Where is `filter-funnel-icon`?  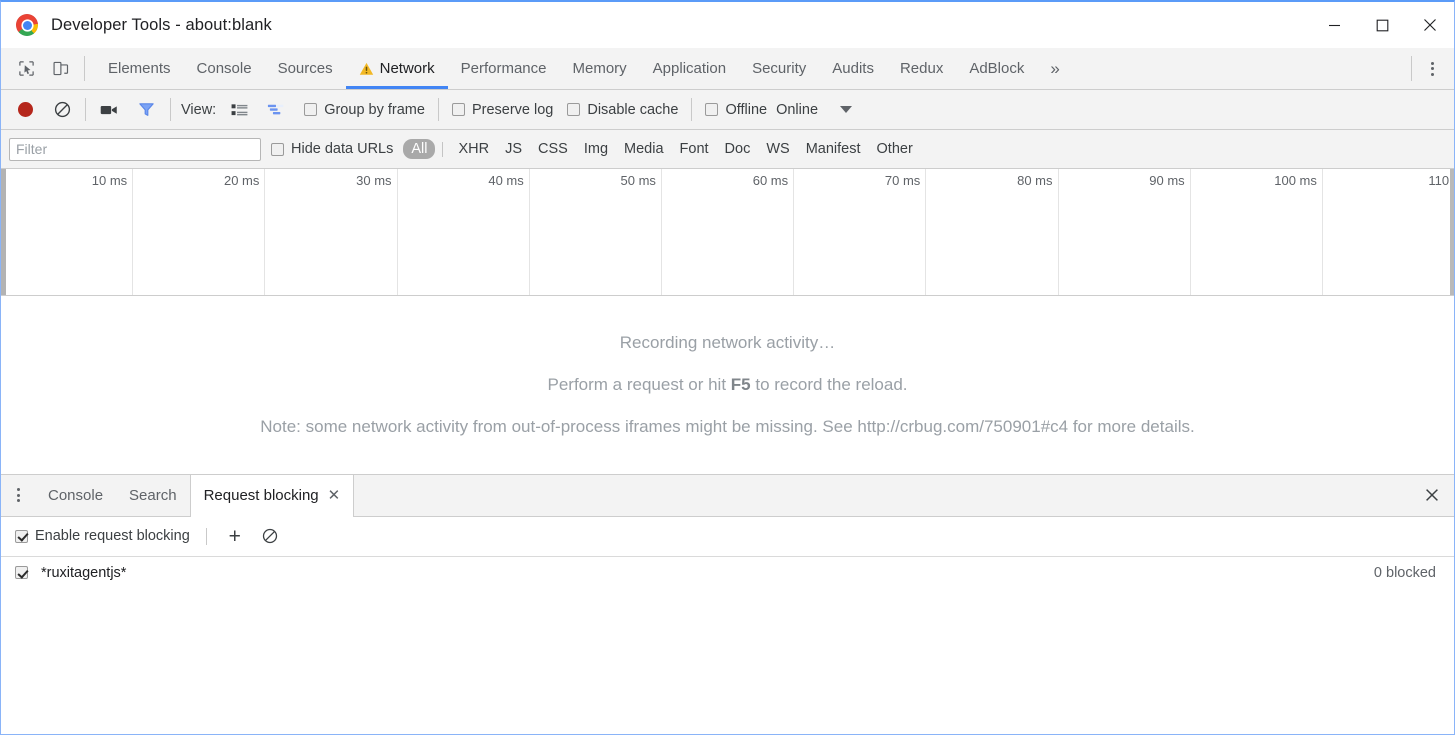
filter-funnel-icon is located at coordinates (146, 109).